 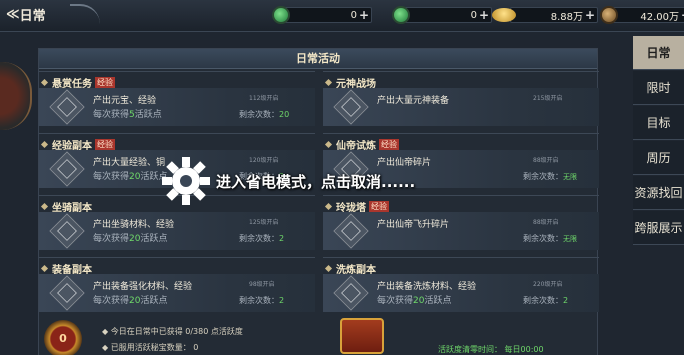 I want to click on activity-output: 产出装备洗炼材料、经验, so click(x=427, y=287).